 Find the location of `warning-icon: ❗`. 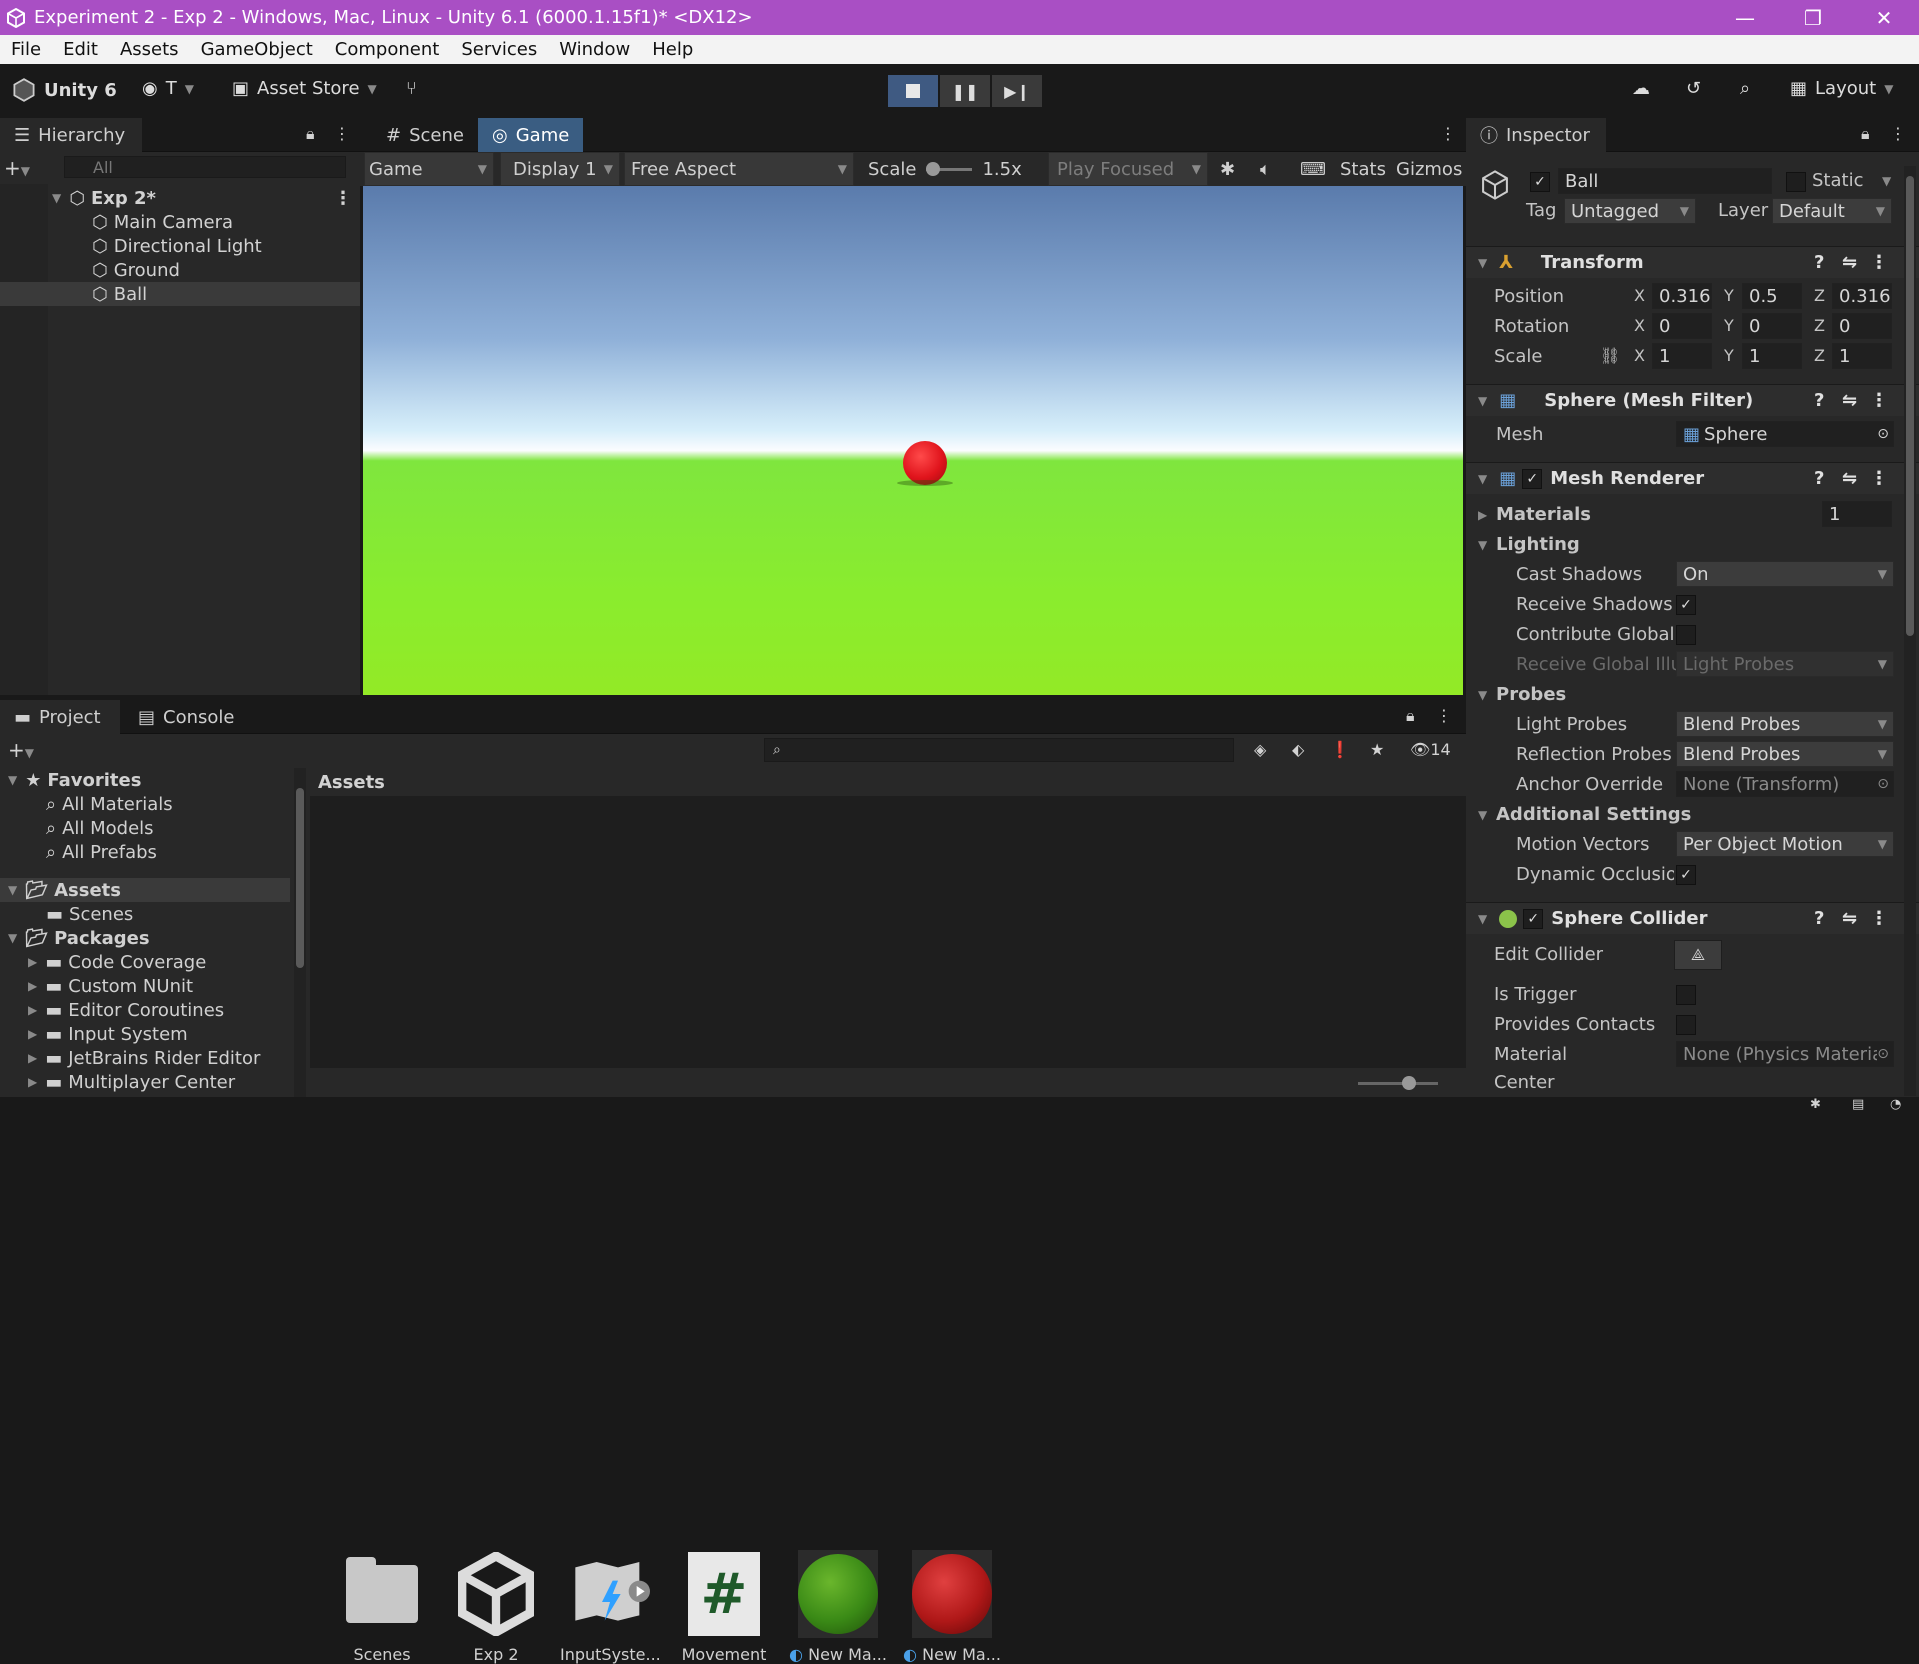

warning-icon: ❗ is located at coordinates (1340, 749).